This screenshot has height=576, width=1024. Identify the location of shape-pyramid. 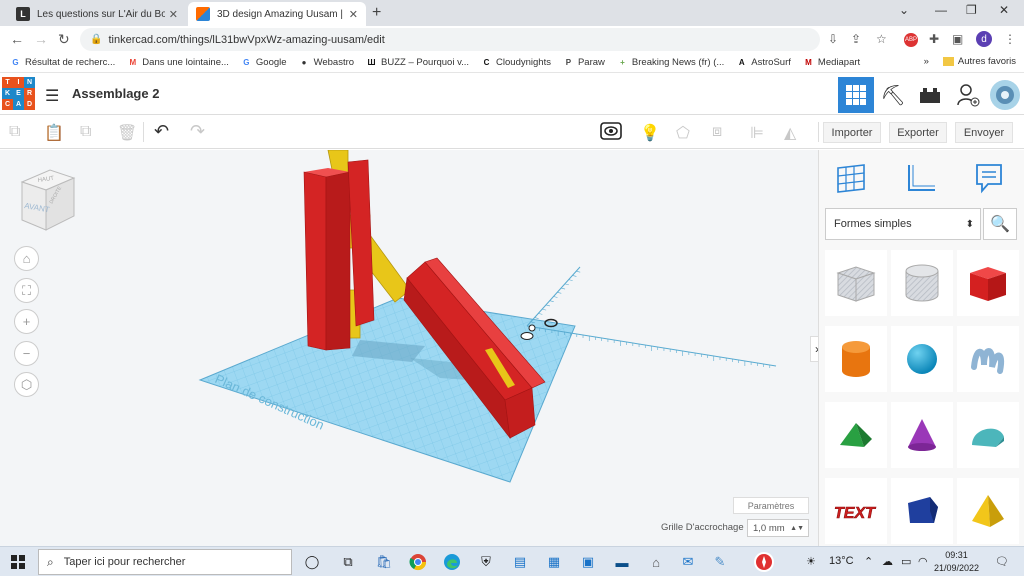
(988, 511).